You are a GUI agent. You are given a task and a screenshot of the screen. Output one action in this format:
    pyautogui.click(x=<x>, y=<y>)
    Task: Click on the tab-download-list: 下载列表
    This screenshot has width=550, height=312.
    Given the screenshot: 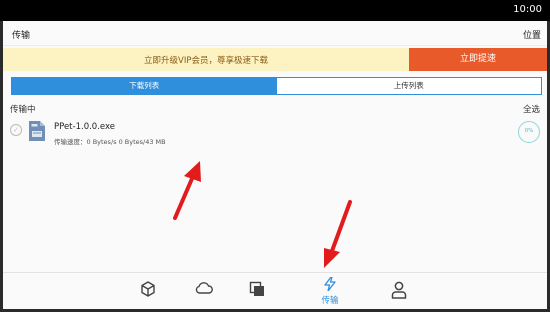 What is the action you would take?
    pyautogui.click(x=144, y=86)
    